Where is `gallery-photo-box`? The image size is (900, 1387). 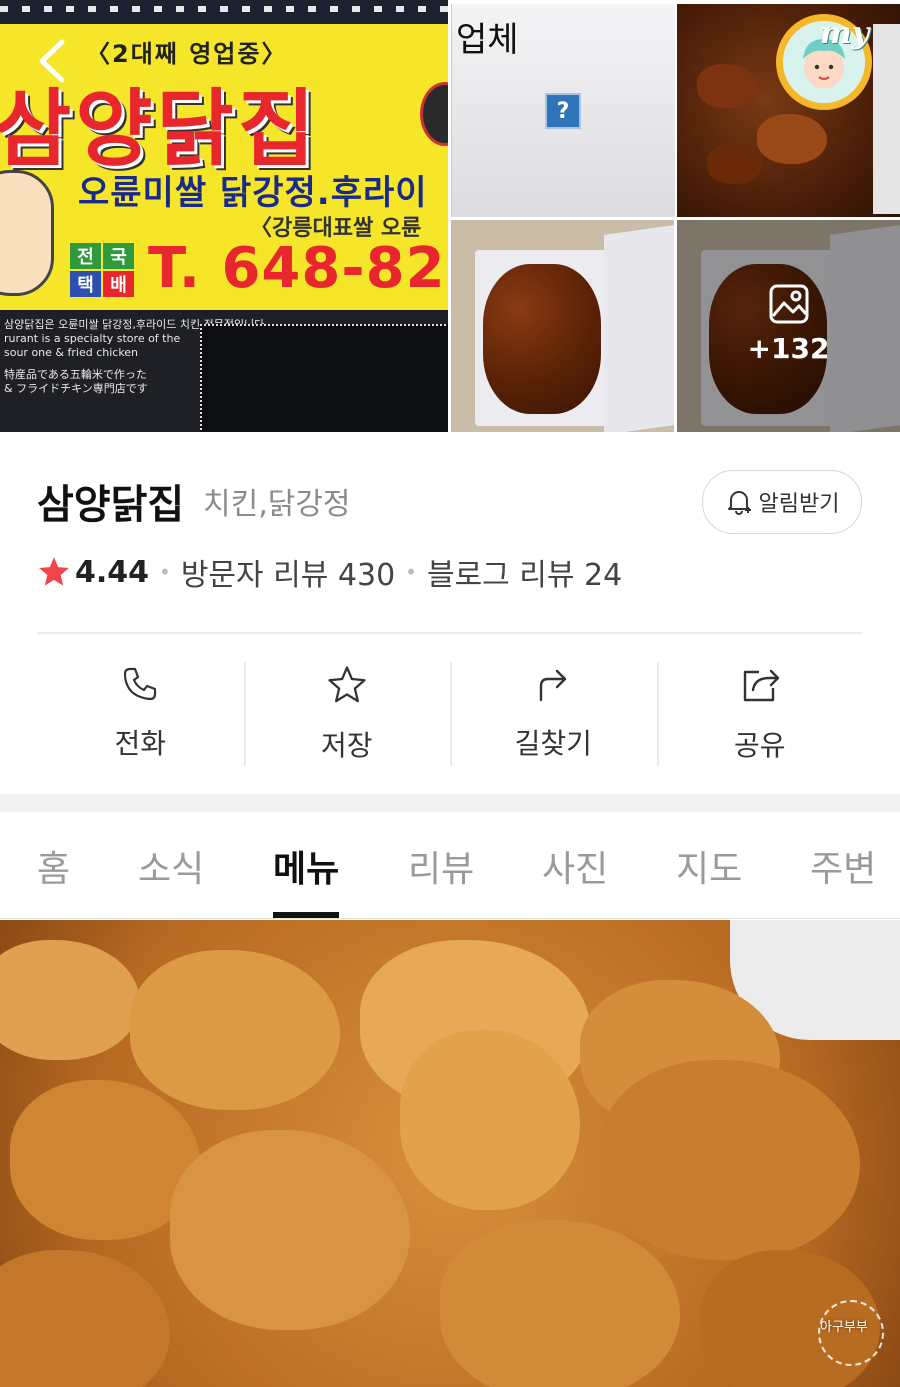
gallery-photo-box is located at coordinates (562, 326).